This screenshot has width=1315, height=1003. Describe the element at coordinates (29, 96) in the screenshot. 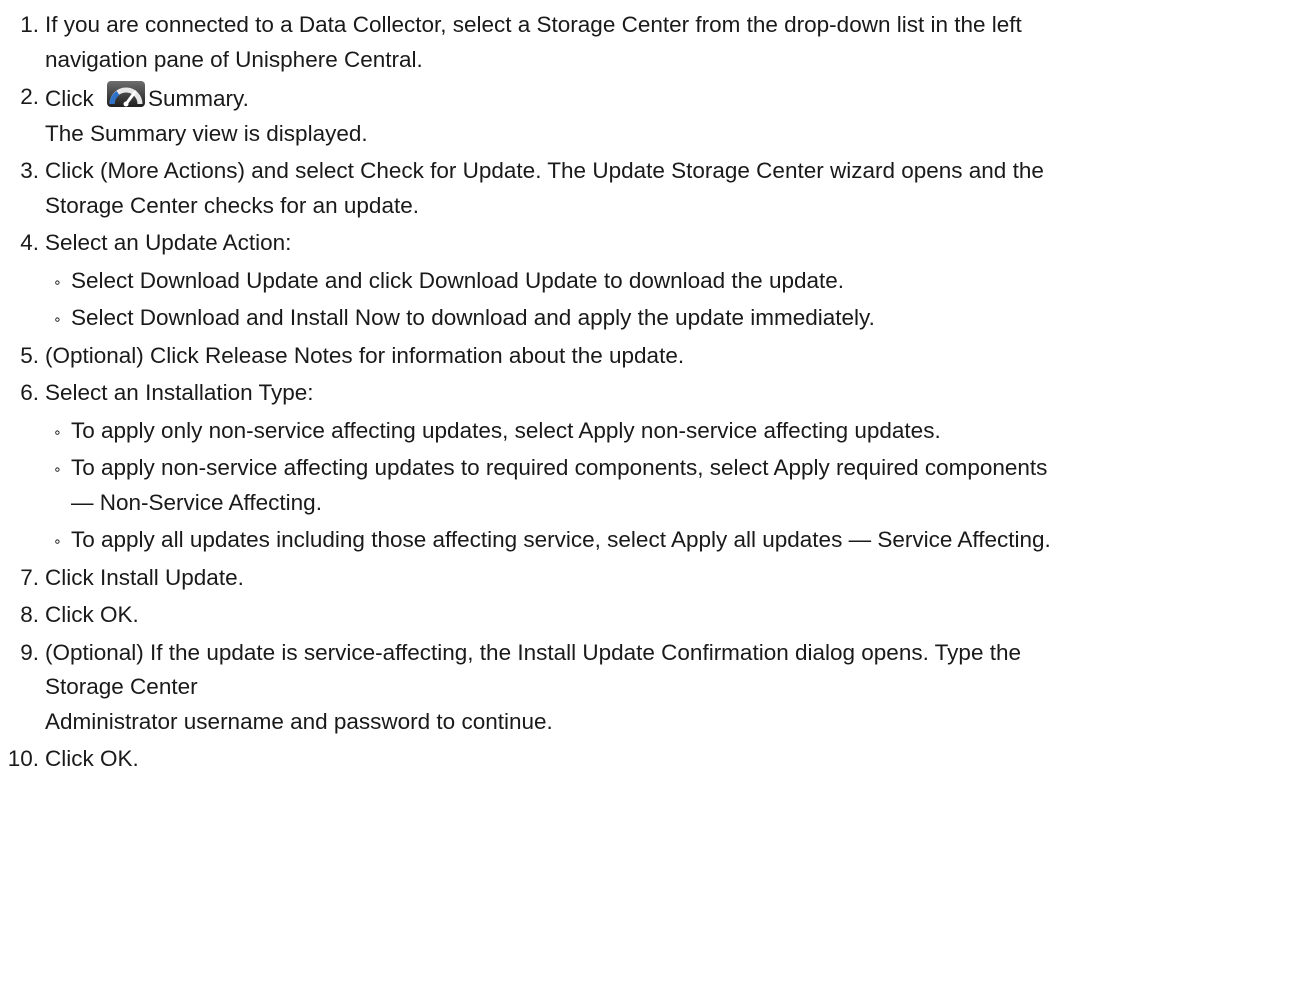

I see `step-number: 2.` at that location.